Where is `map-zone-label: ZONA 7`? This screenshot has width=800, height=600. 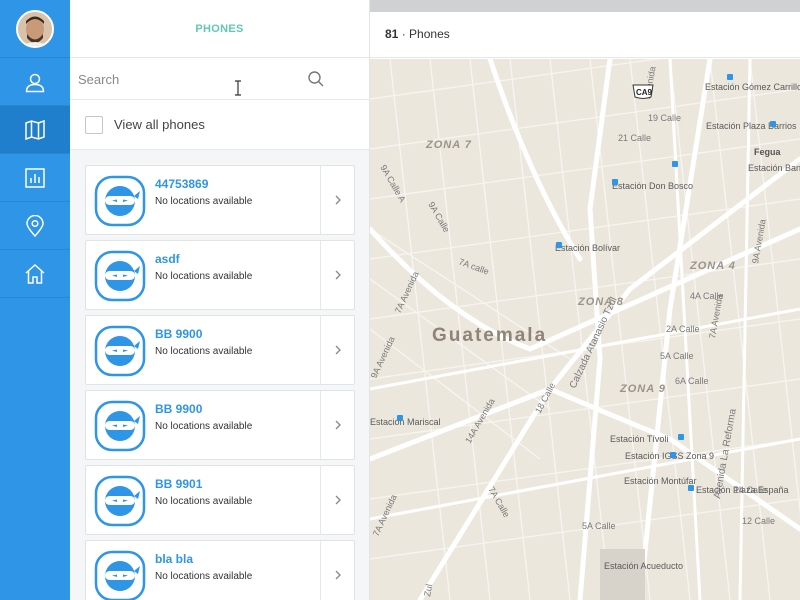 map-zone-label: ZONA 7 is located at coordinates (448, 145).